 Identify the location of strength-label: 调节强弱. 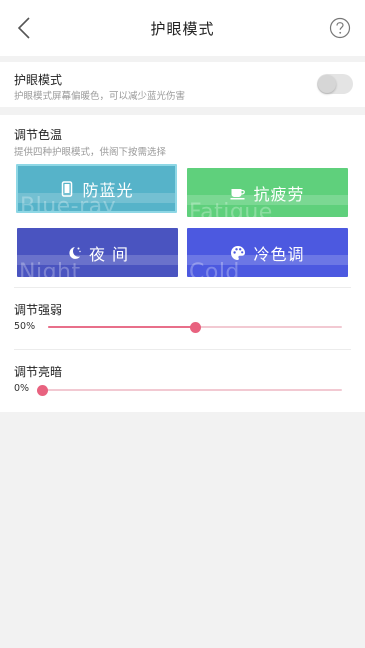
(38, 310).